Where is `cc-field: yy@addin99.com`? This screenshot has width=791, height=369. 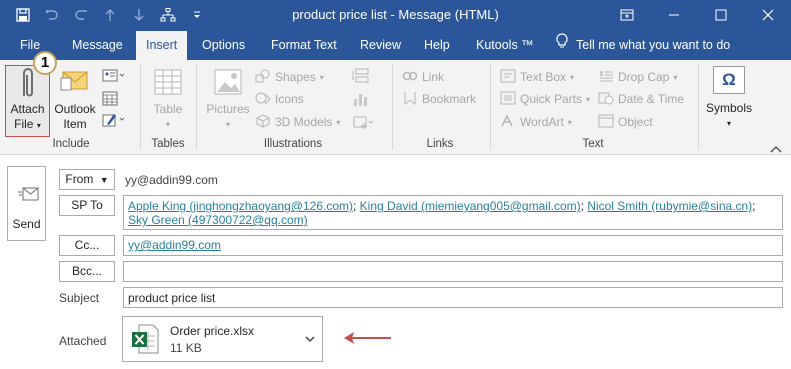 cc-field: yy@addin99.com is located at coordinates (453, 245).